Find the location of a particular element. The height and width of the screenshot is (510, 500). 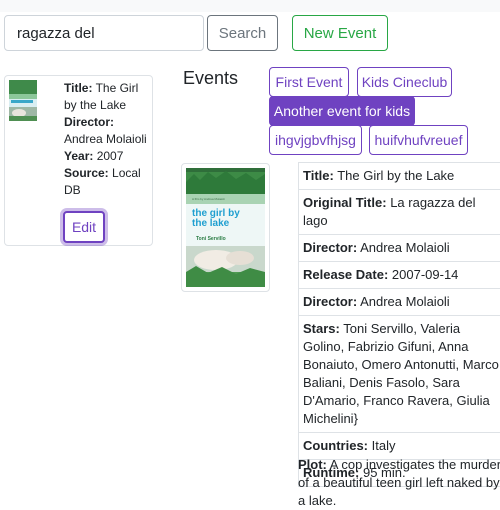

movie-thumbnail is located at coordinates (23, 100).